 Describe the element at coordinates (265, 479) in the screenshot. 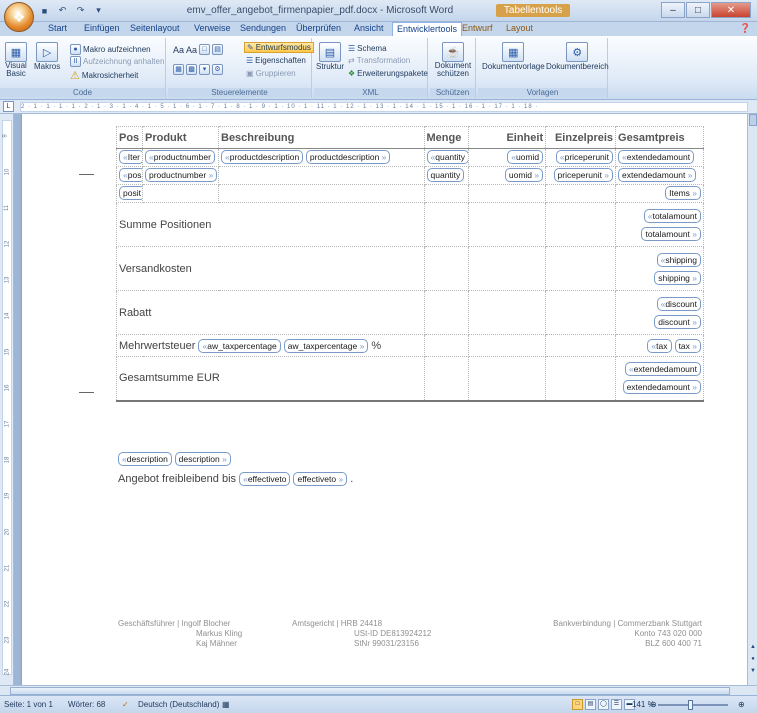

I see `effectiveto-start-control: effectiveto` at that location.